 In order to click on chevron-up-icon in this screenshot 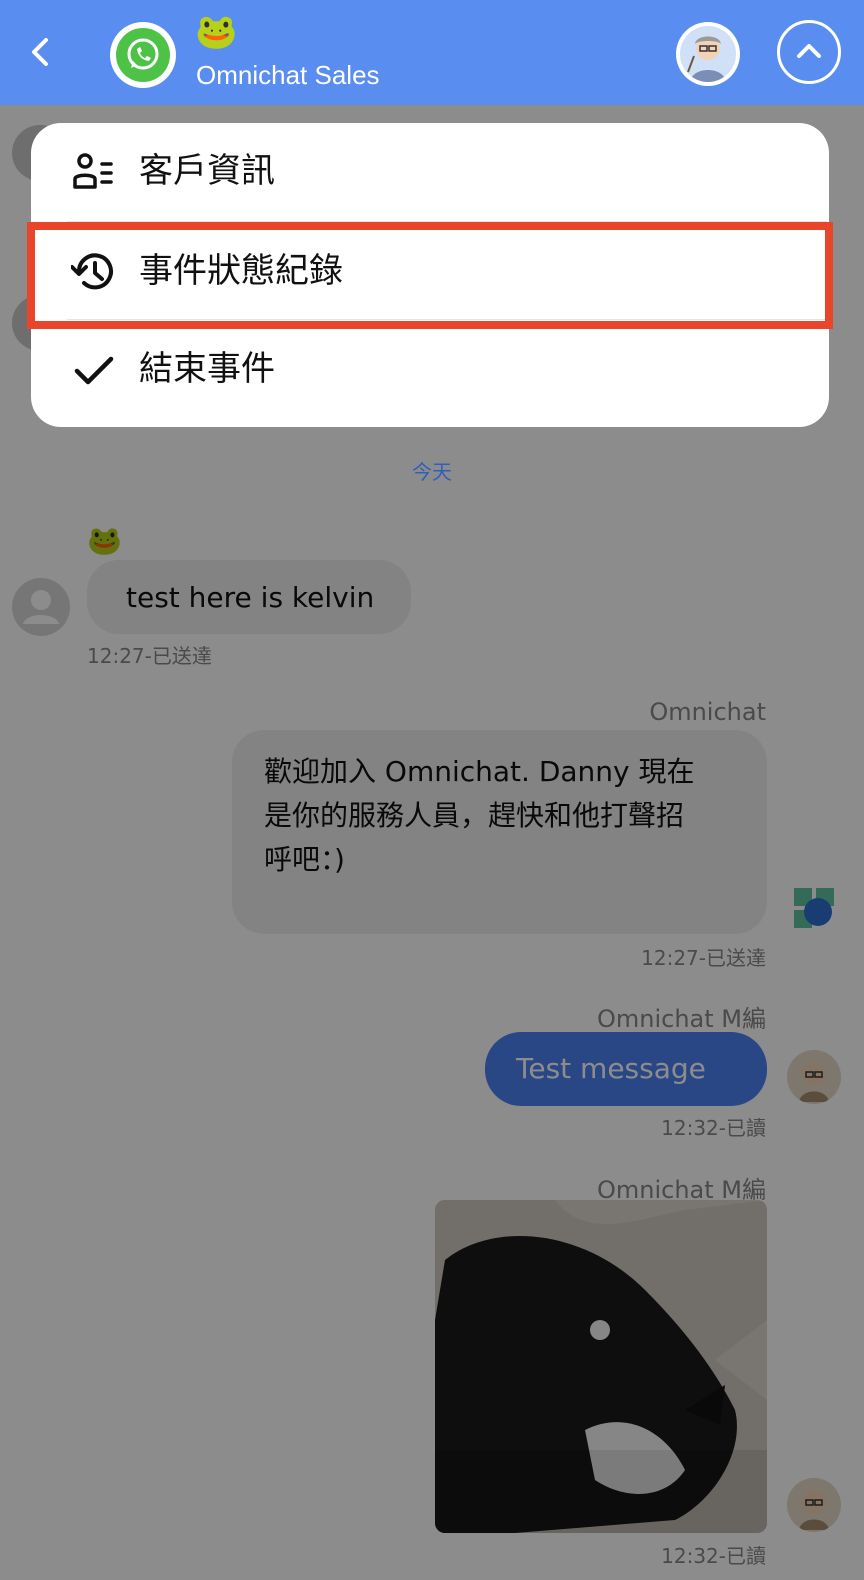, I will do `click(809, 51)`.